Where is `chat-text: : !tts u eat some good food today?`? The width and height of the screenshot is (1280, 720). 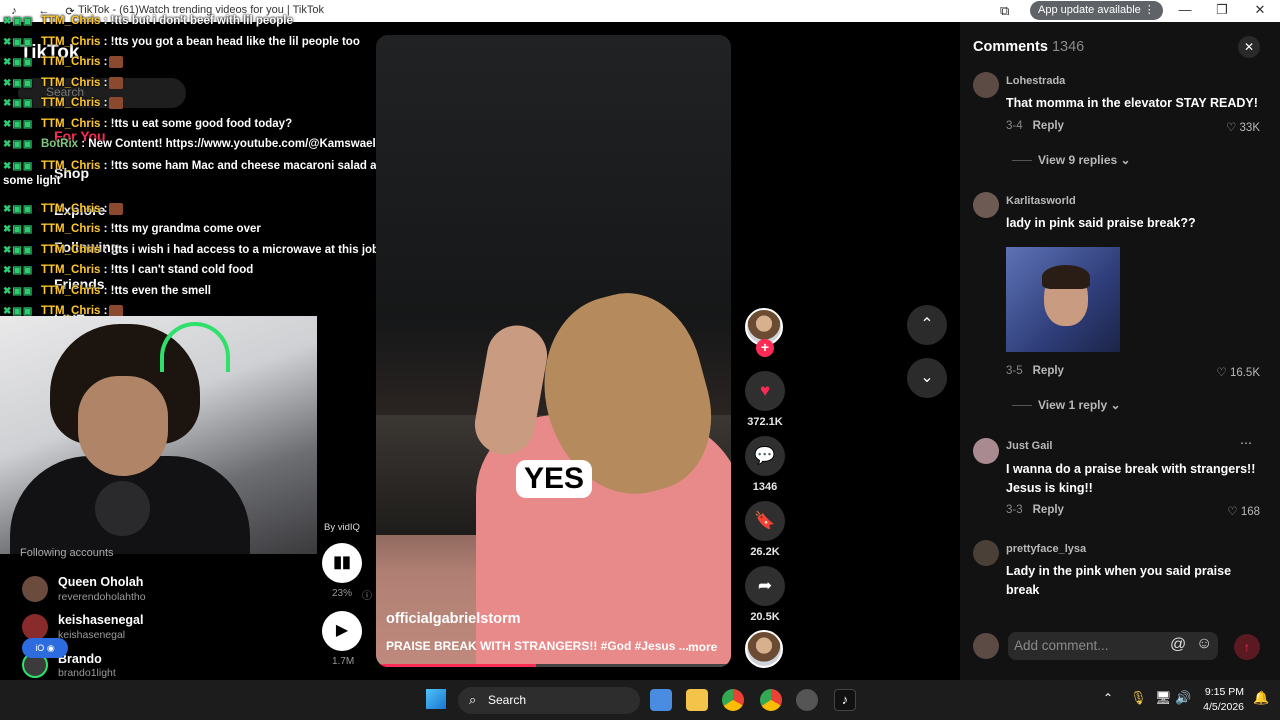
chat-text: : !tts u eat some good food today? is located at coordinates (198, 123).